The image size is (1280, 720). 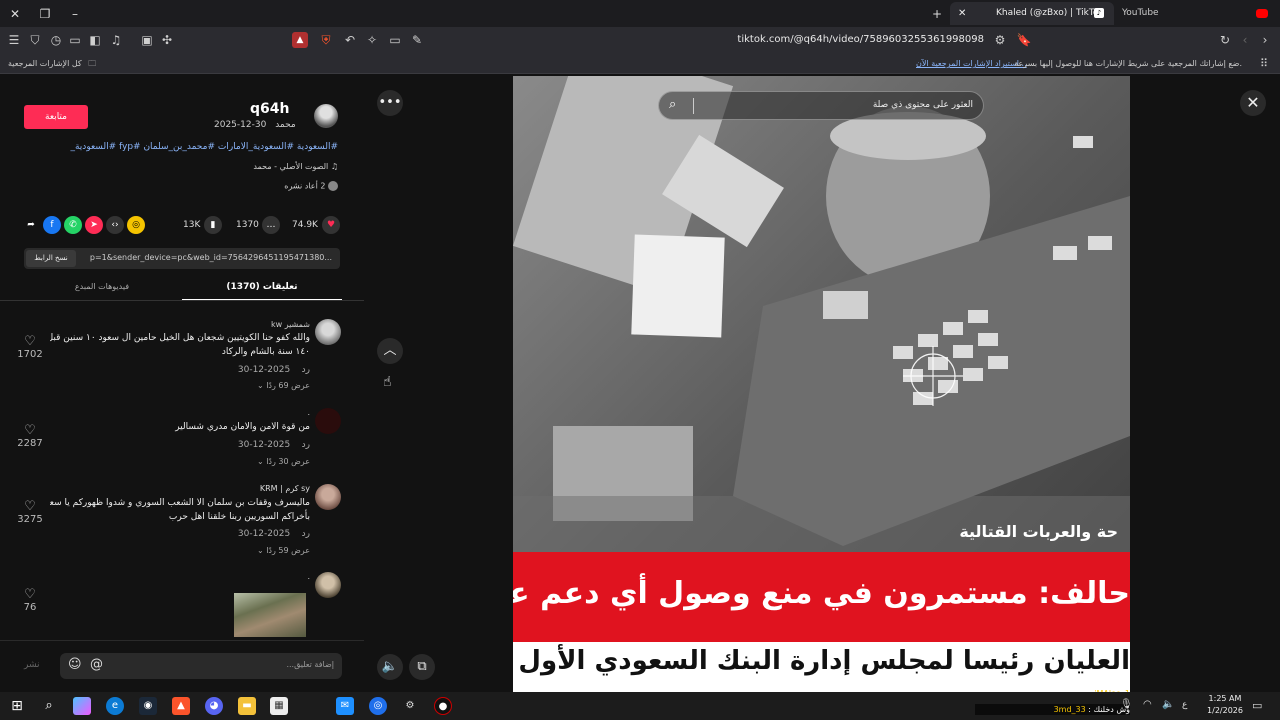 I want to click on tab-creator-videos: فيديوهات المبدع, so click(x=102, y=286).